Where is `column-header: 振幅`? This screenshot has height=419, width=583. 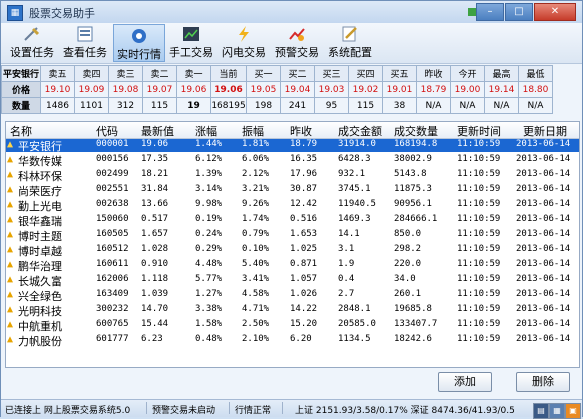 column-header: 振幅 is located at coordinates (253, 131).